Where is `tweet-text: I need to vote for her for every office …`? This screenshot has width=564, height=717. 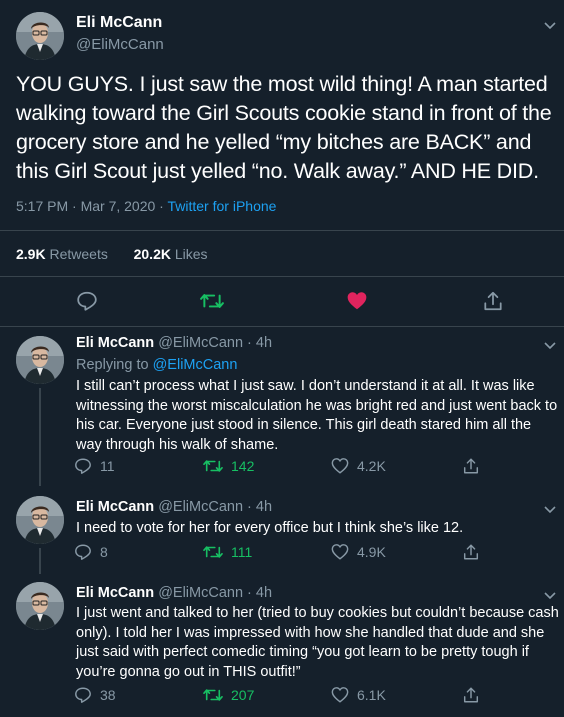
tweet-text: I need to vote for her for every office … is located at coordinates (270, 528).